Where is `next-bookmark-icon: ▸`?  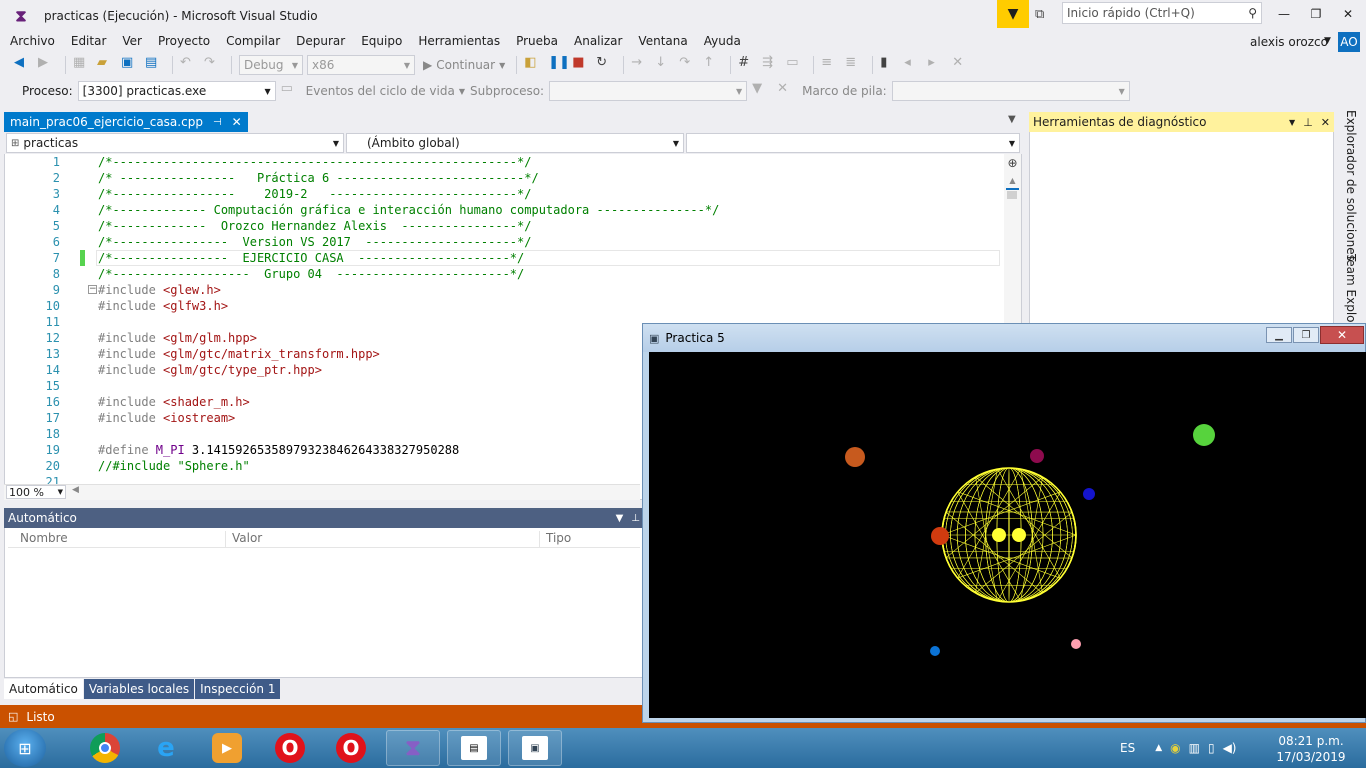 next-bookmark-icon: ▸ is located at coordinates (938, 65).